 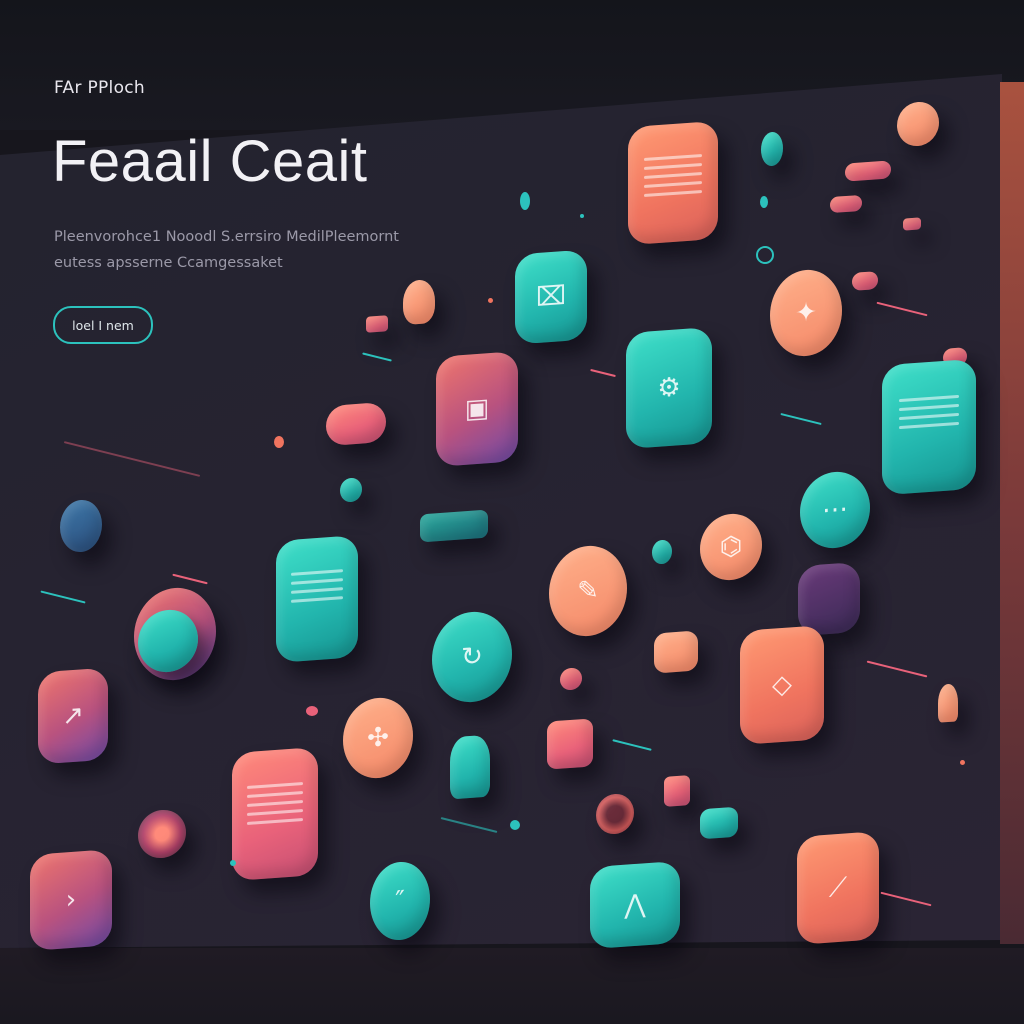 What do you see at coordinates (912, 224) in the screenshot?
I see `tag-icon` at bounding box center [912, 224].